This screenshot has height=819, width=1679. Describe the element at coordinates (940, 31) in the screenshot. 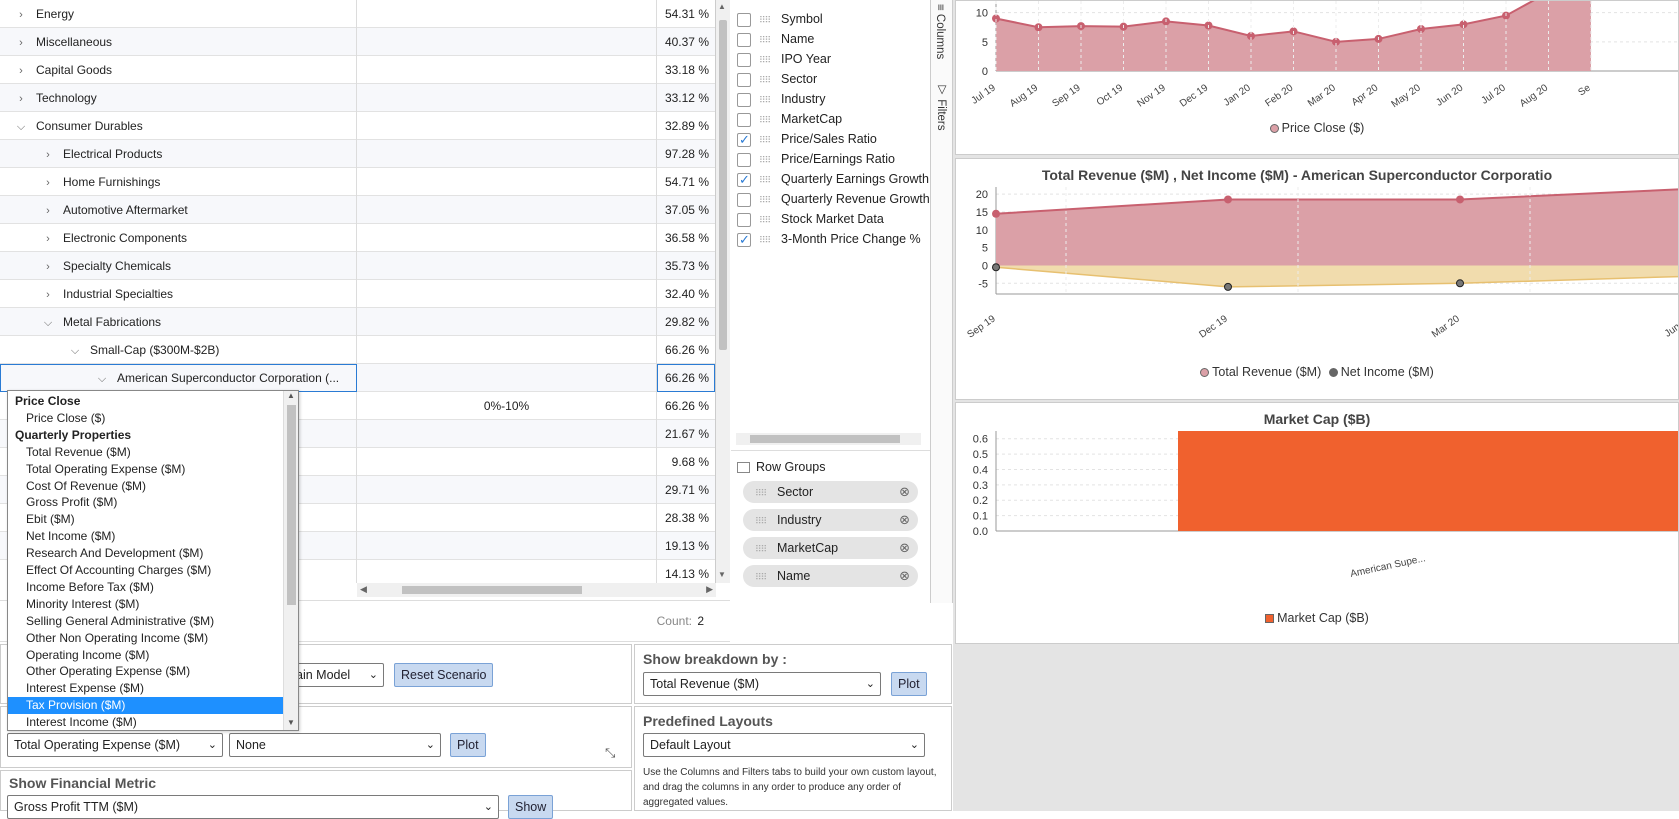

I see `tab-columns: ≡ Columns` at that location.